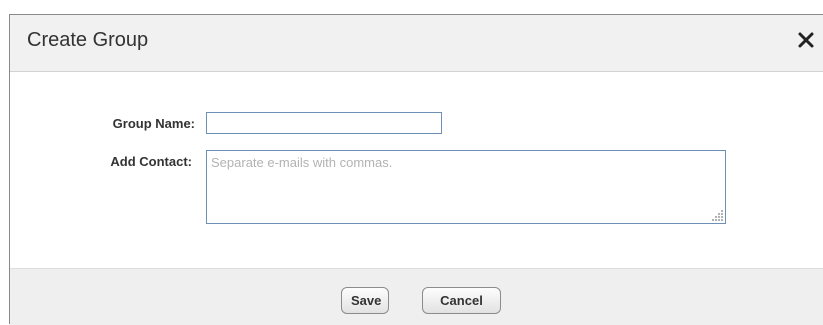 The height and width of the screenshot is (325, 823). I want to click on close-icon, so click(806, 40).